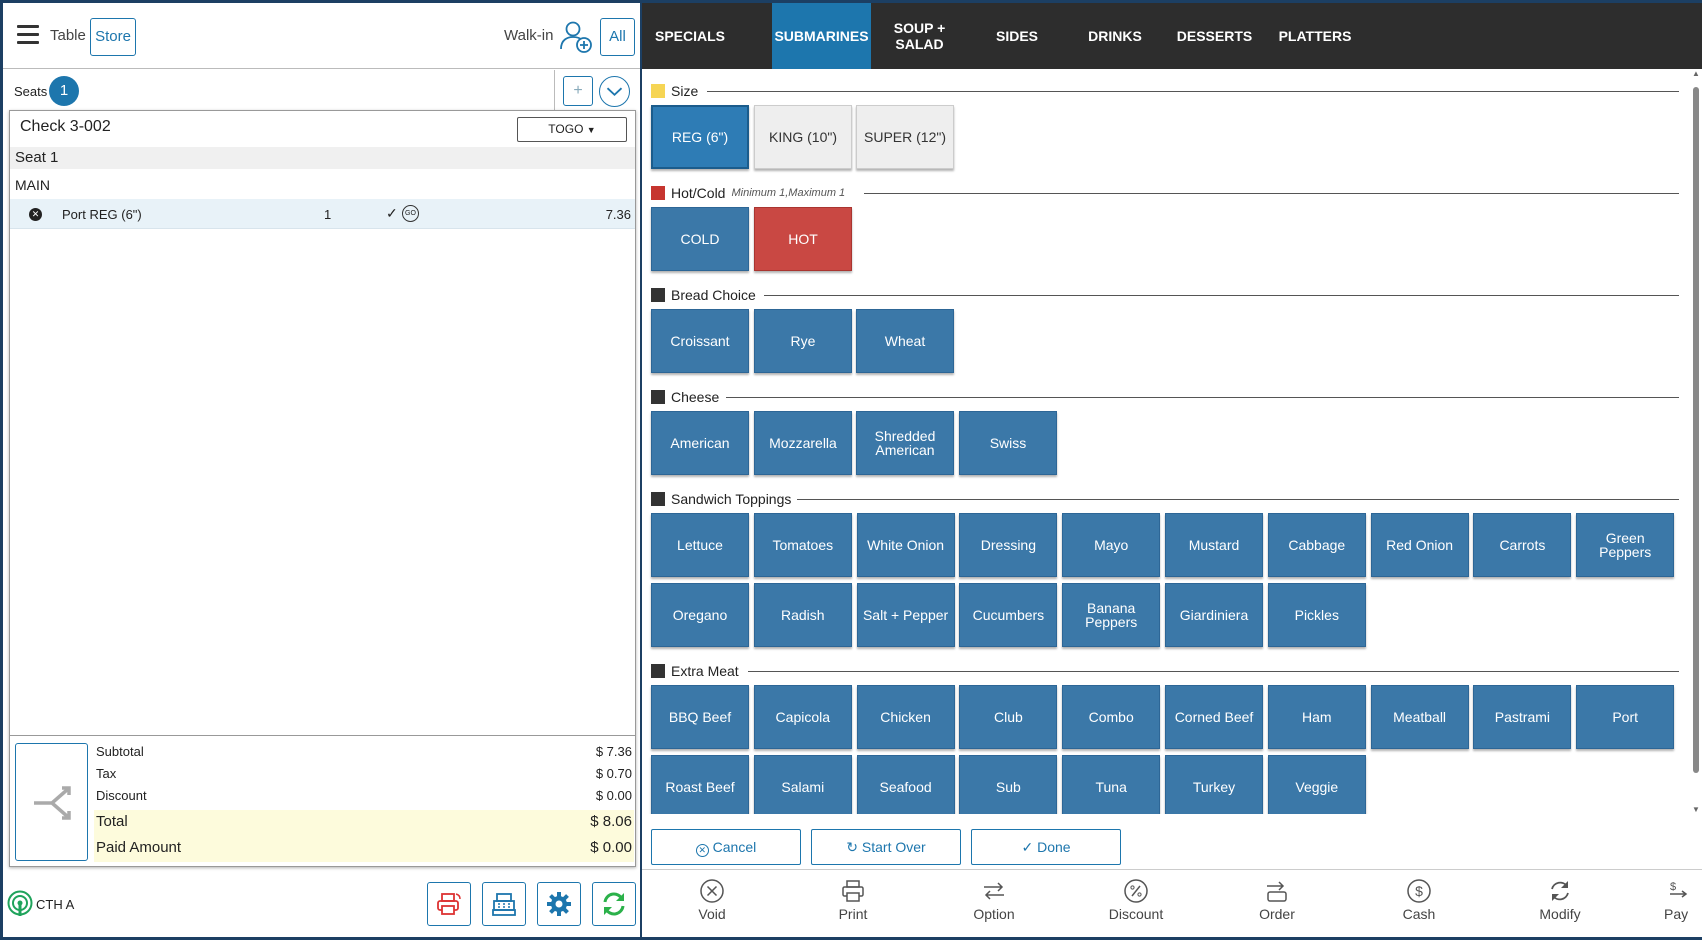 This screenshot has width=1702, height=940. I want to click on modifier-button: White Onion, so click(905, 545).